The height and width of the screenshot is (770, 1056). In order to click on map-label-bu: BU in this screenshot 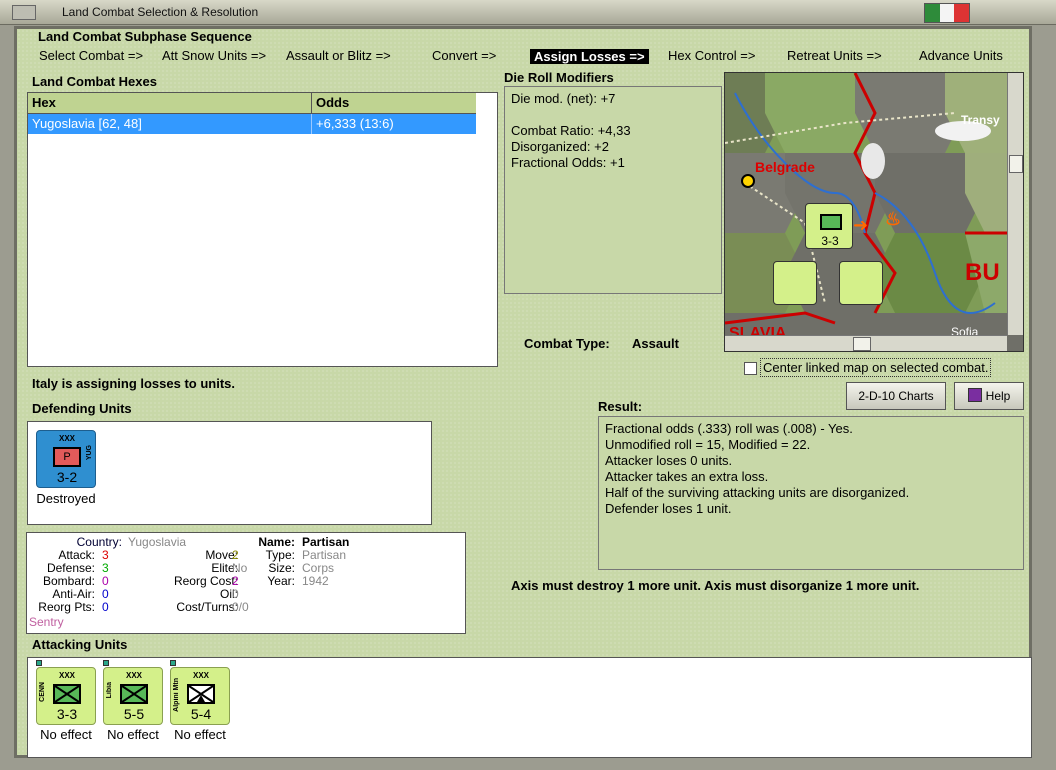, I will do `click(982, 272)`.